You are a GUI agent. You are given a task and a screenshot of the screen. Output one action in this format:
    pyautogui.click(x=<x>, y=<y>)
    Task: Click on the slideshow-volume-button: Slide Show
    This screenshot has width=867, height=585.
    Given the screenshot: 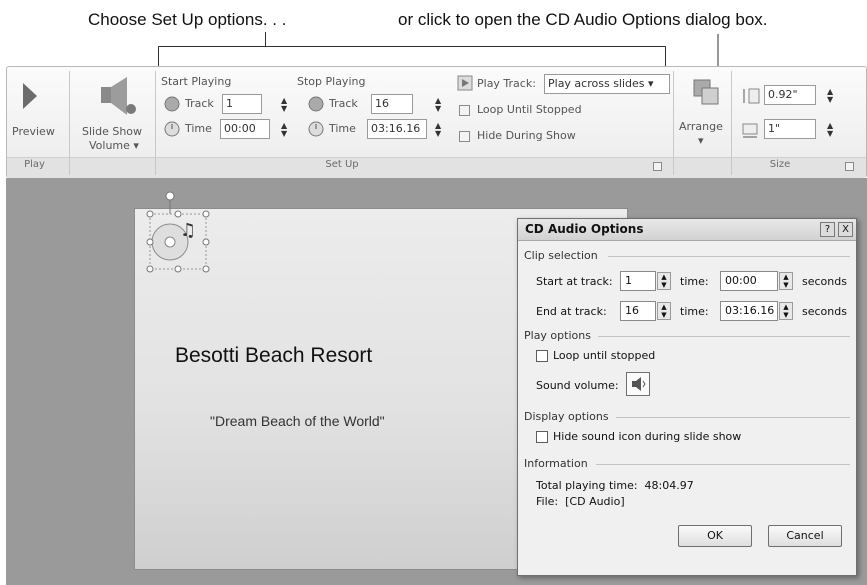 What is the action you would take?
    pyautogui.click(x=112, y=131)
    